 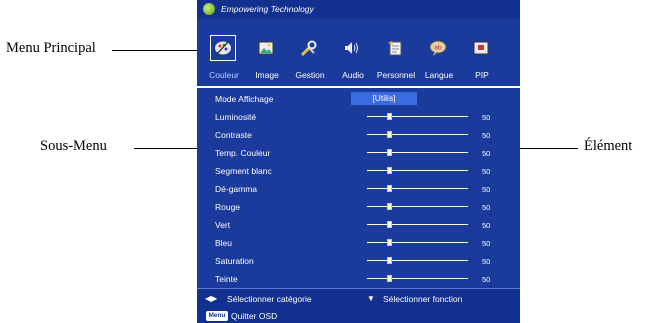 What do you see at coordinates (358, 260) in the screenshot?
I see `submenu-row: Saturation 50` at bounding box center [358, 260].